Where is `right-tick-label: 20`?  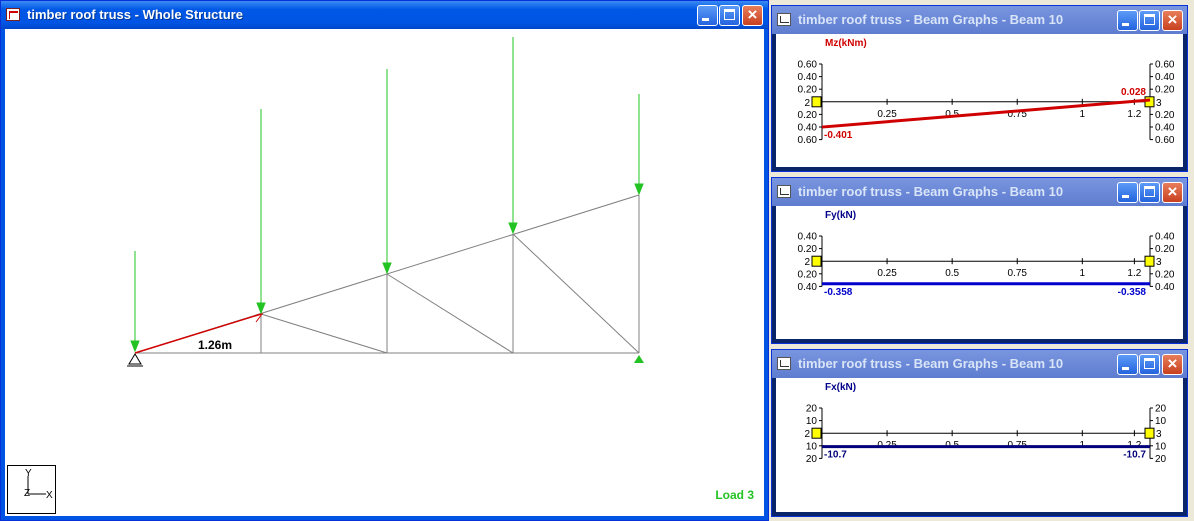 right-tick-label: 20 is located at coordinates (1161, 409).